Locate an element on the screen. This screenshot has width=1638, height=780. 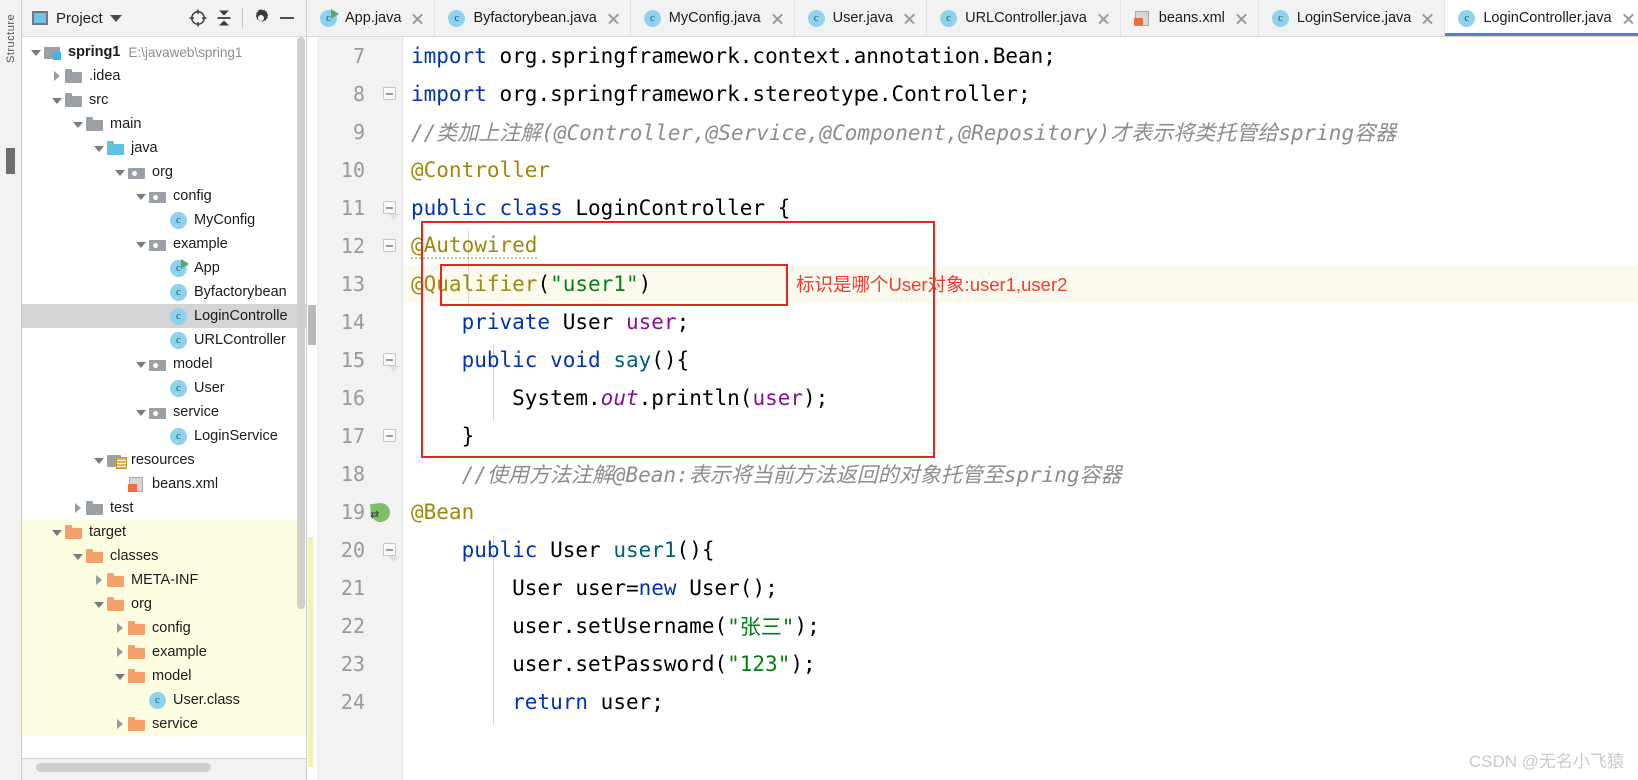
editor-gutter: 7 8 9 10 11 12 13 14 15 16 17 18 19 ⇄ 20 21 22 23 24 is located at coordinates (355, 408).